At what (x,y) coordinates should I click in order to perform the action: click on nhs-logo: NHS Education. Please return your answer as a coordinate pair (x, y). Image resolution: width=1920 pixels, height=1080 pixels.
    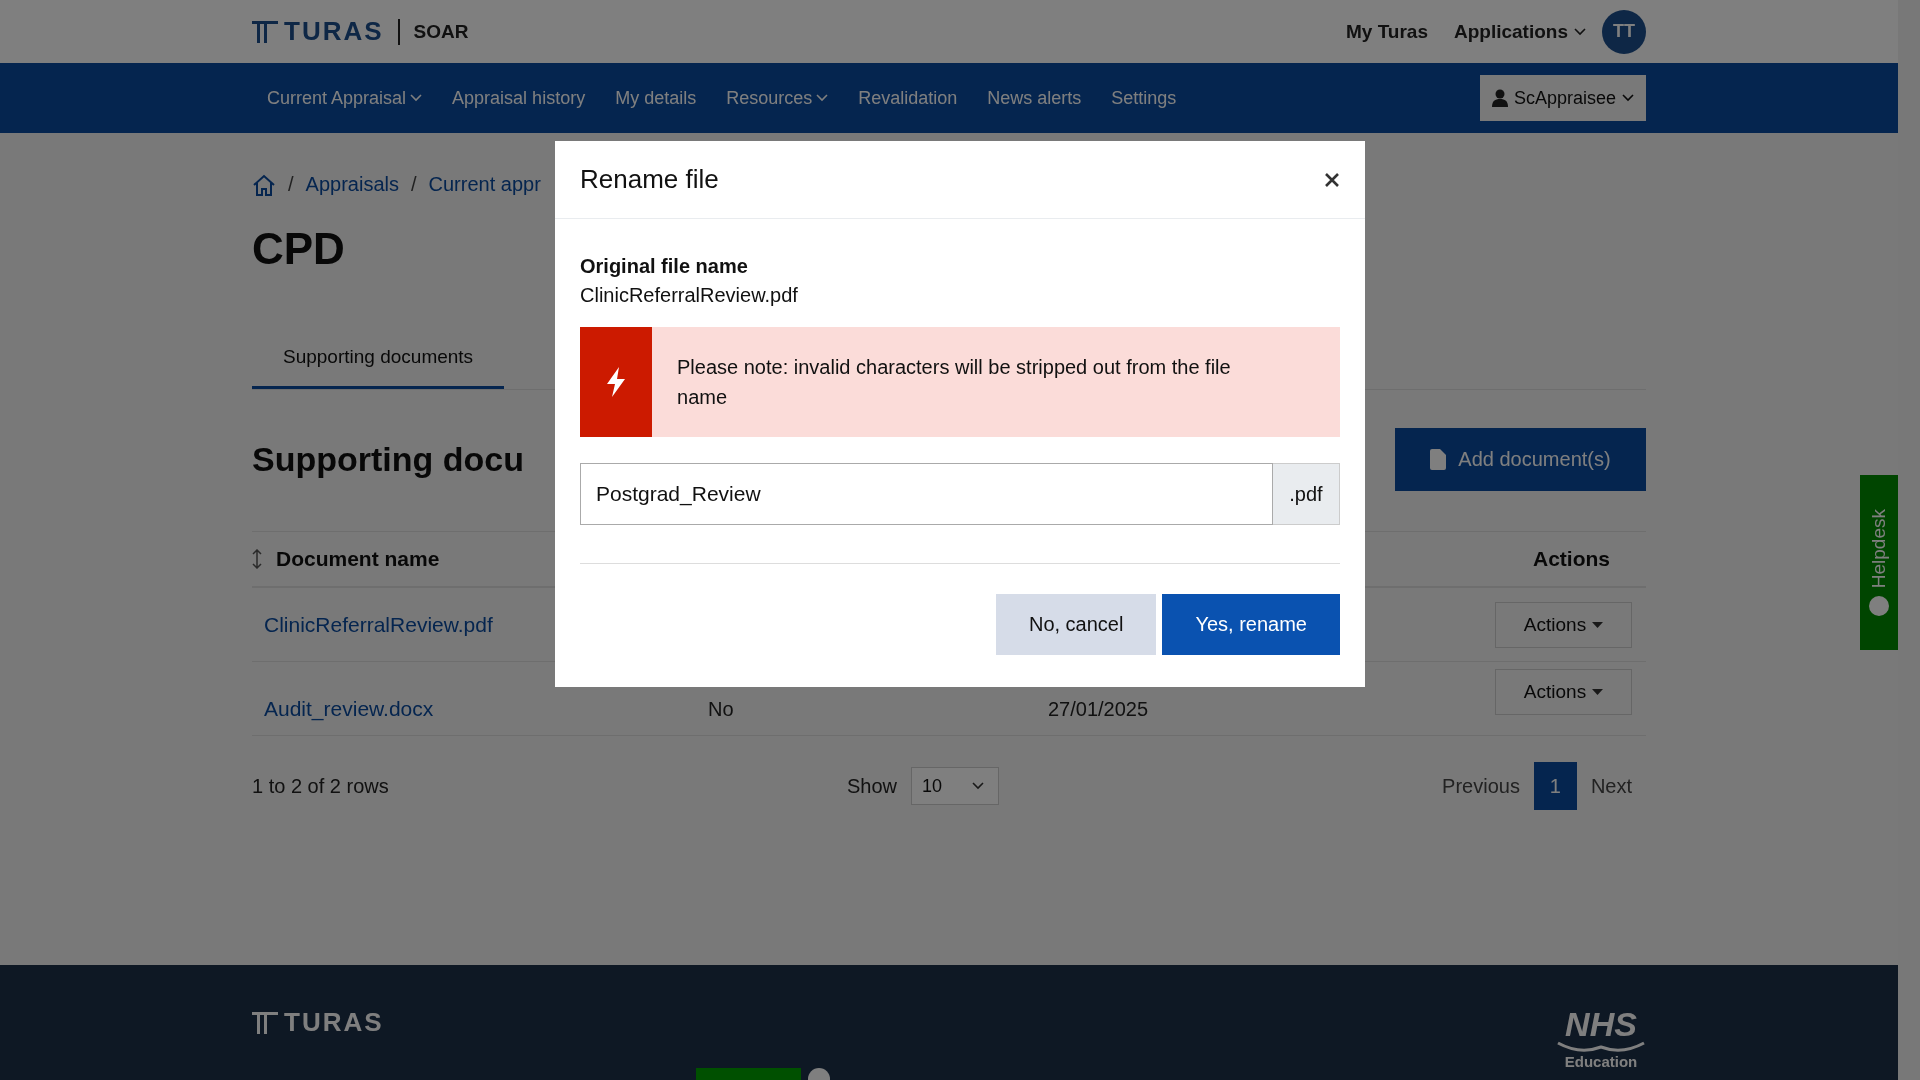
    Looking at the image, I should click on (1601, 1043).